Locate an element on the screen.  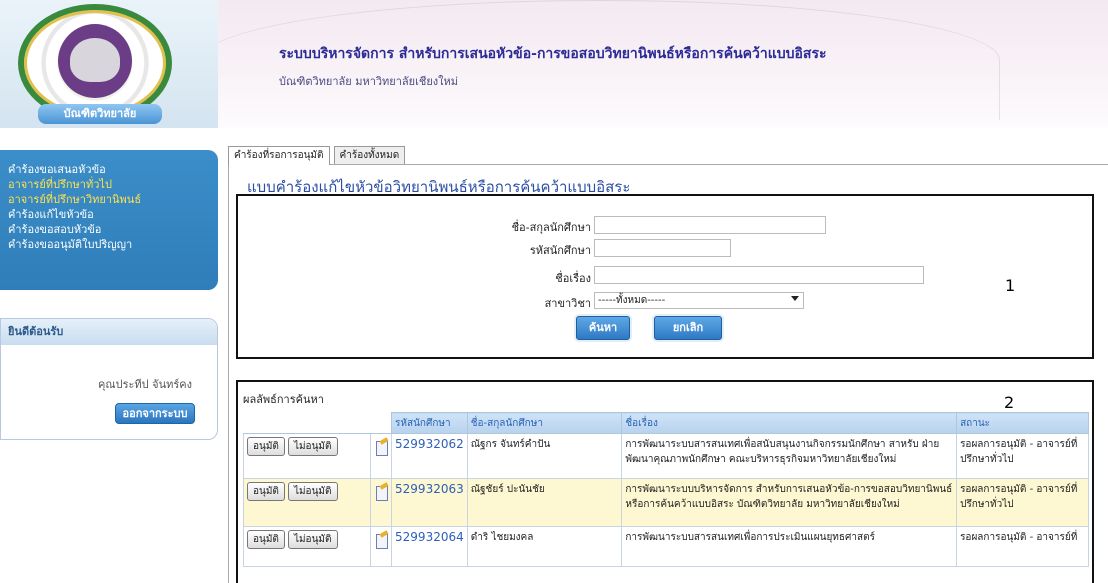
column-header-student-id: รหัสนักศึกษา is located at coordinates (429, 423).